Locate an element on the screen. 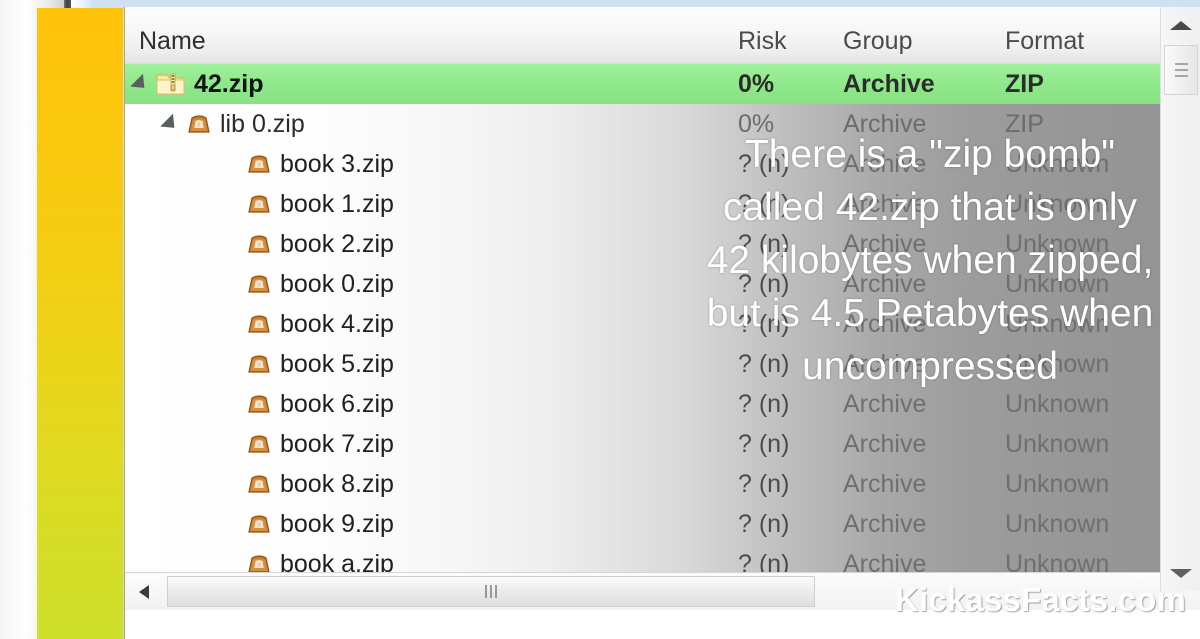 This screenshot has width=1200, height=639. table-row: book 0.zip ? (n) Archive Unknown is located at coordinates (662, 284).